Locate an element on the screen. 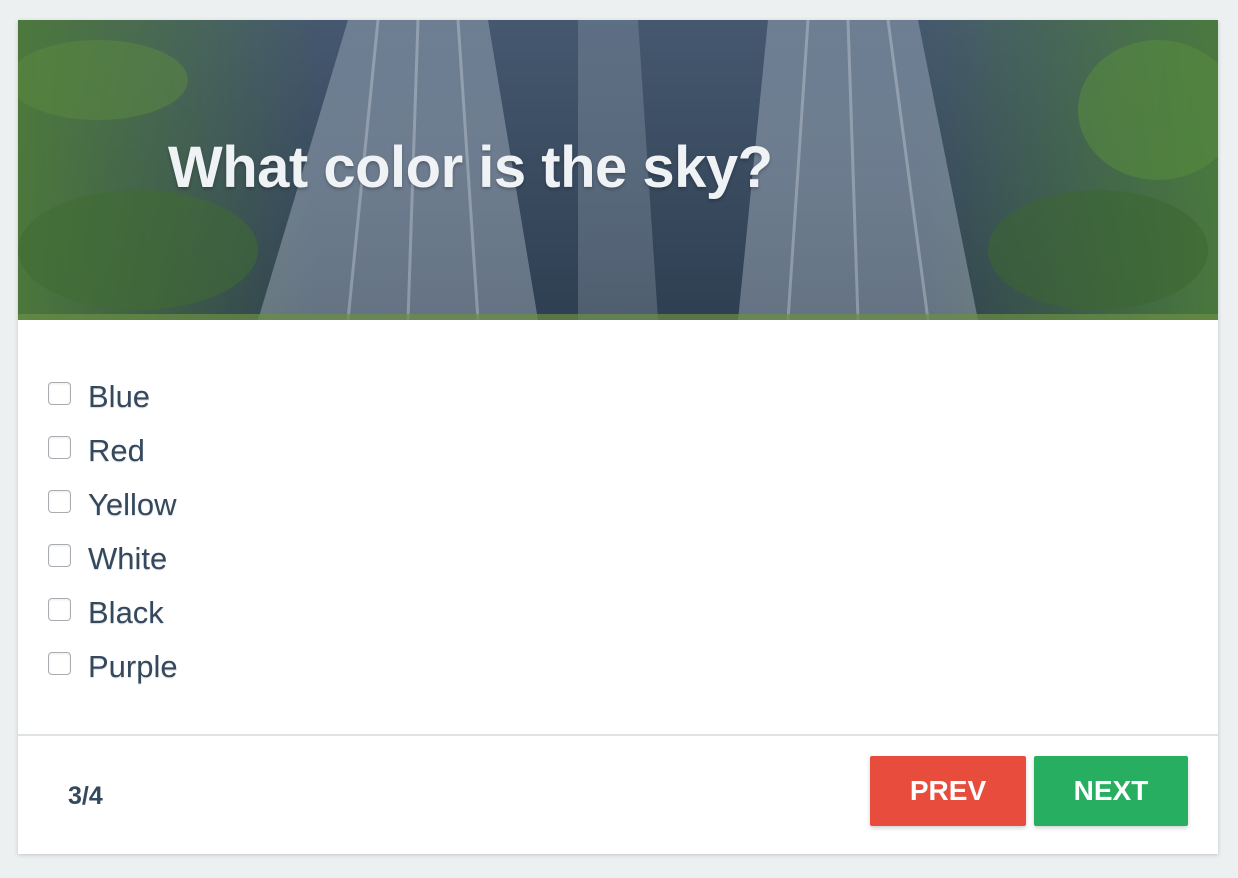 This screenshot has height=878, width=1238. option-label: Purple is located at coordinates (133, 666).